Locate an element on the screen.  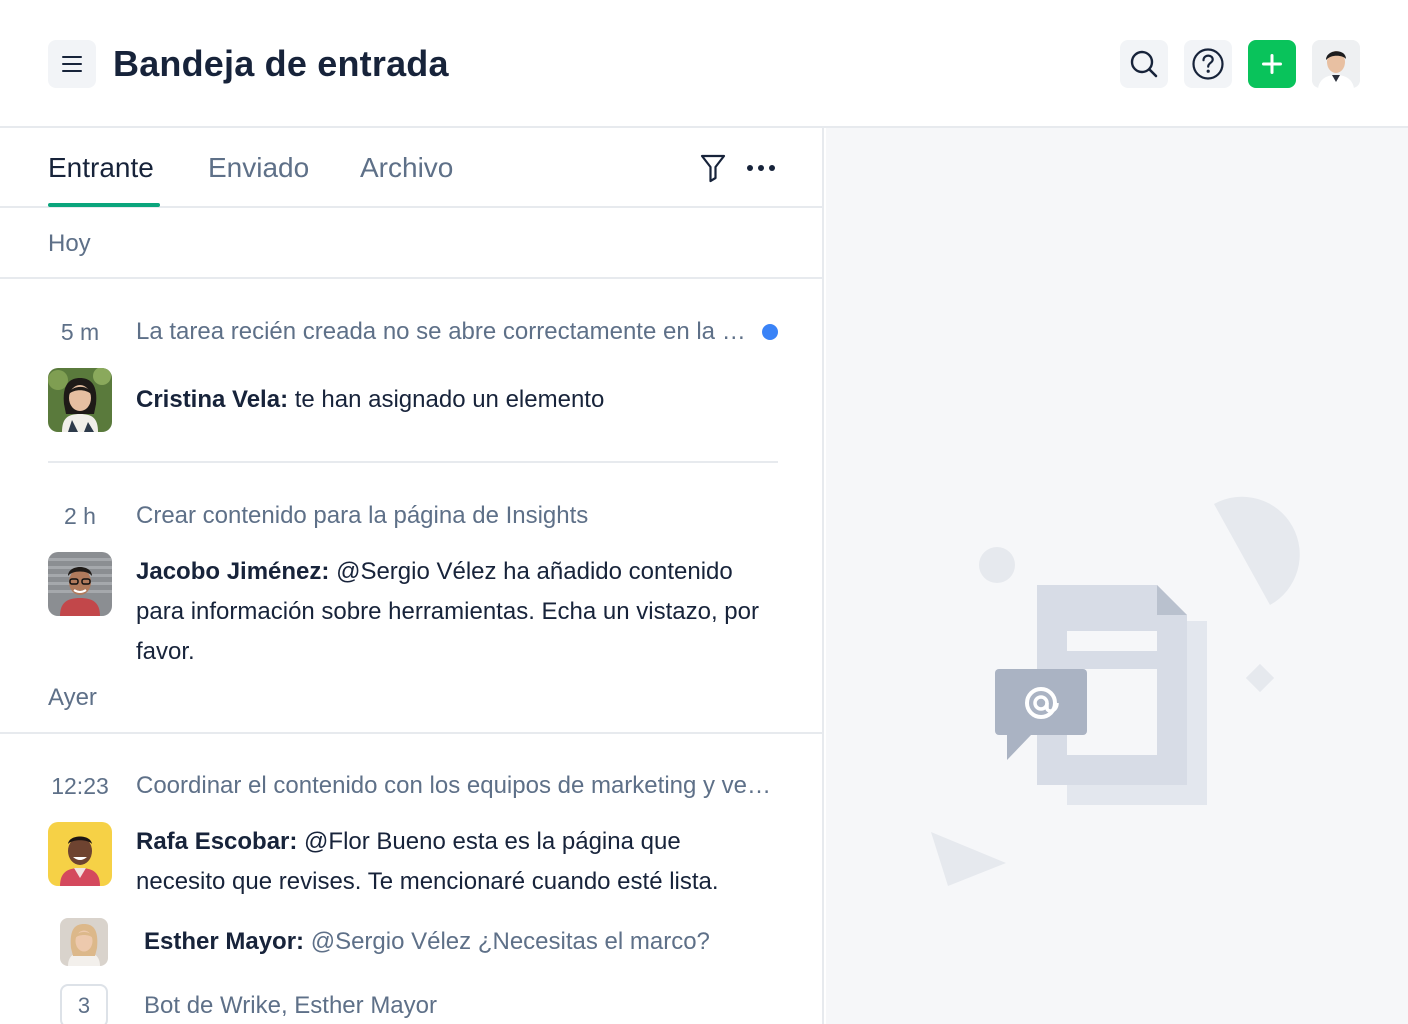
user-avatar-button is located at coordinates (1336, 64).